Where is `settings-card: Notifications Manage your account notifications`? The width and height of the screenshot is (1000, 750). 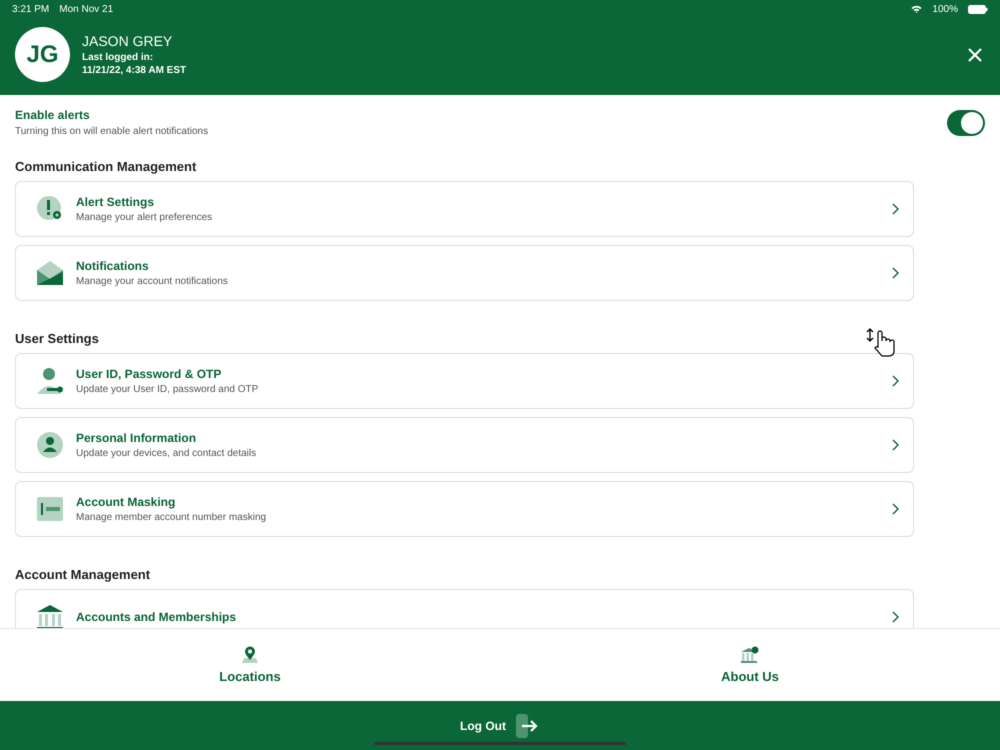 settings-card: Notifications Manage your account notifications is located at coordinates (464, 273).